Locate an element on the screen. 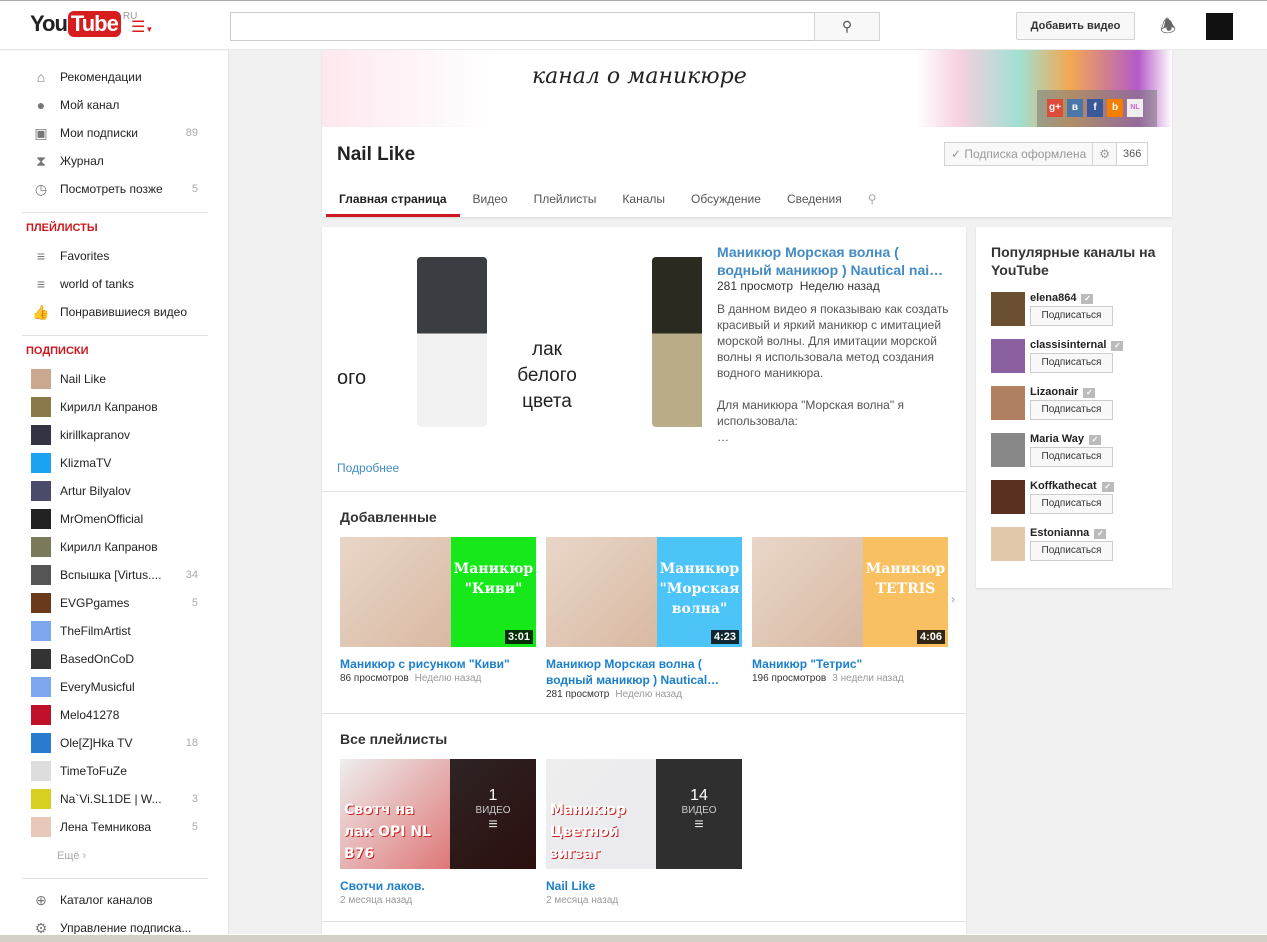  search-button: ⚲ is located at coordinates (847, 26).